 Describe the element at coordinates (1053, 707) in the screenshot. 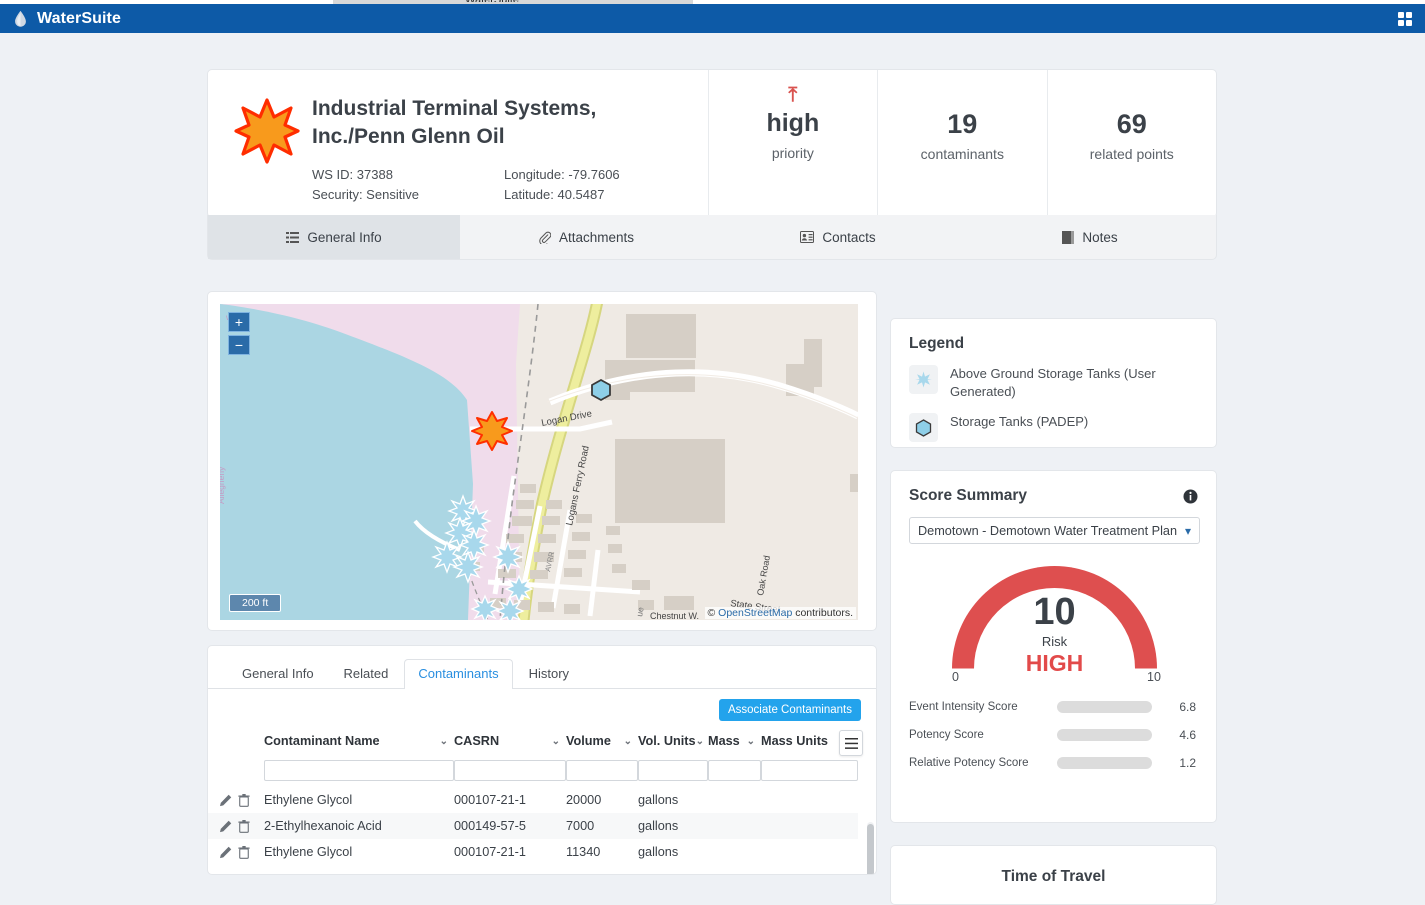

I see `metric-event-intensity: Event Intensity Score 6.8` at that location.